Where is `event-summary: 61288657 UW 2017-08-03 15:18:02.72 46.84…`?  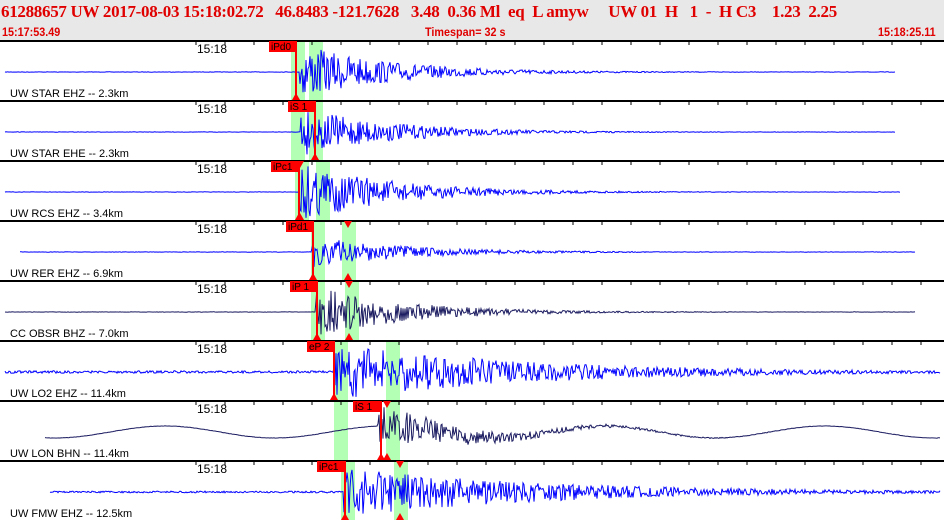
event-summary: 61288657 UW 2017-08-03 15:18:02.72 46.84… is located at coordinates (419, 11).